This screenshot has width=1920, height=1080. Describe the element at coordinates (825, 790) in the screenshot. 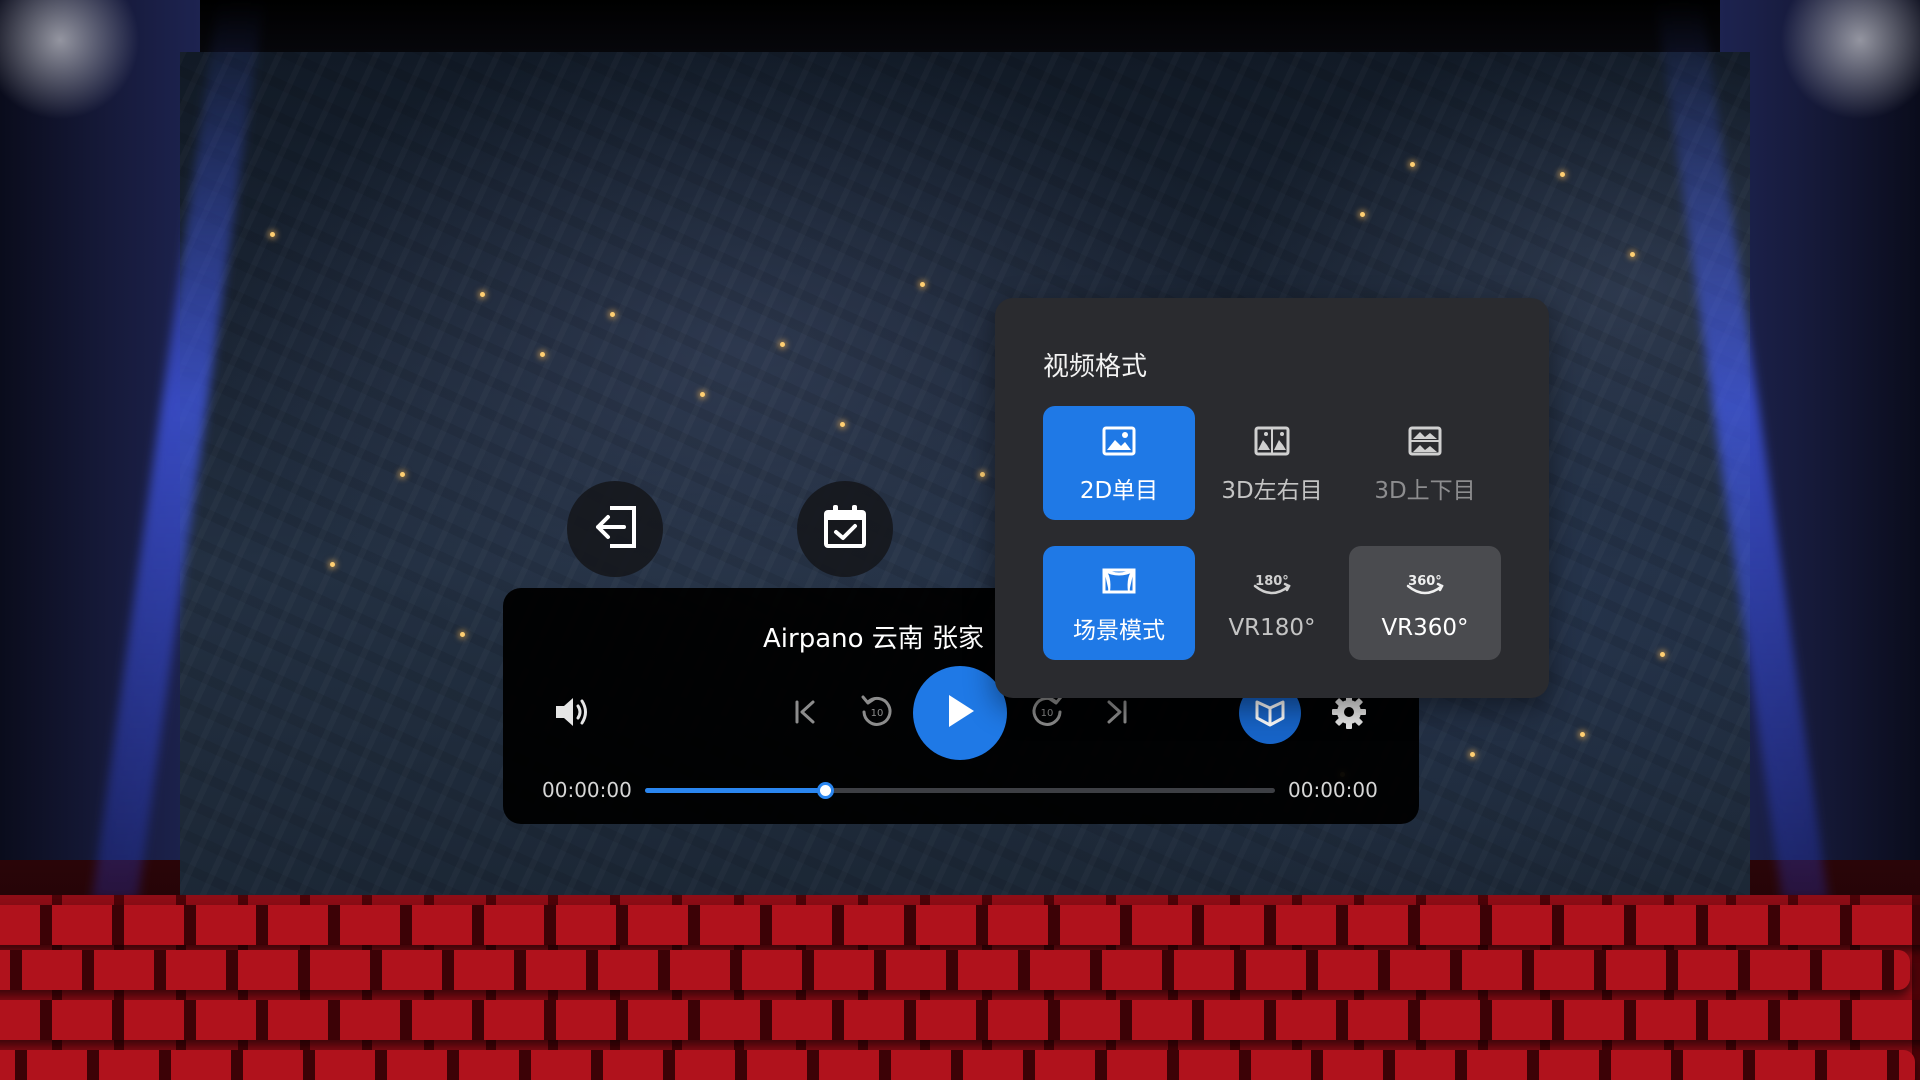

I see `progress-handle` at that location.